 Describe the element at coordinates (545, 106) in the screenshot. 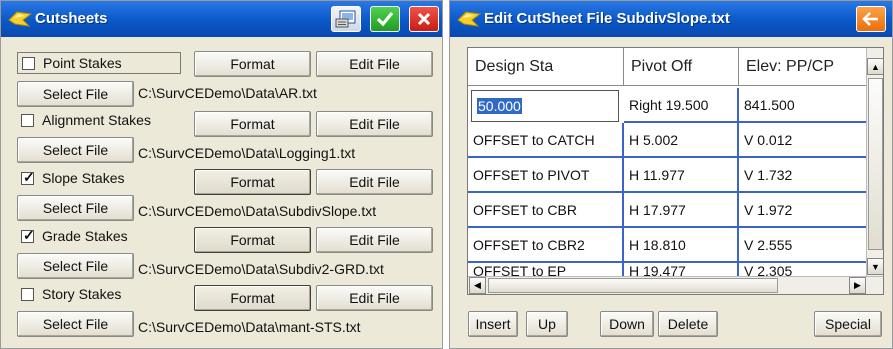

I see `table-cell: 50.000` at that location.